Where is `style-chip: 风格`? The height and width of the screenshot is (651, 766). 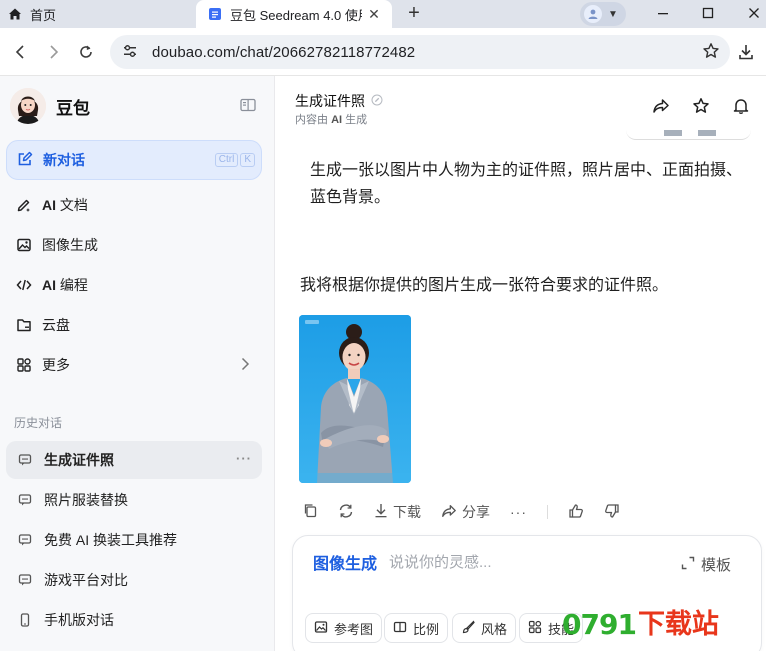
style-chip: 风格 is located at coordinates (484, 628).